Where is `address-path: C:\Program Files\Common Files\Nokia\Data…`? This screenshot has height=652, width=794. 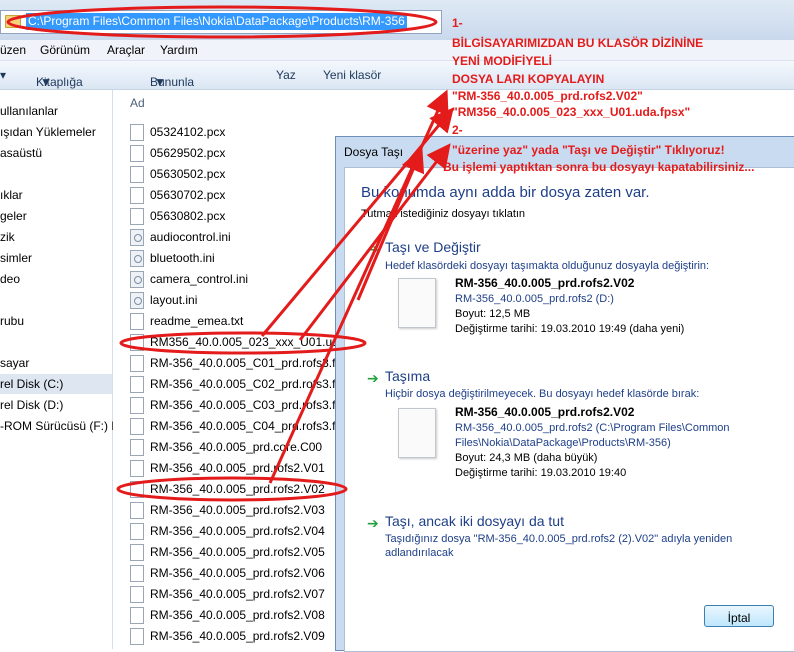 address-path: C:\Program Files\Common Files\Nokia\Data… is located at coordinates (216, 21).